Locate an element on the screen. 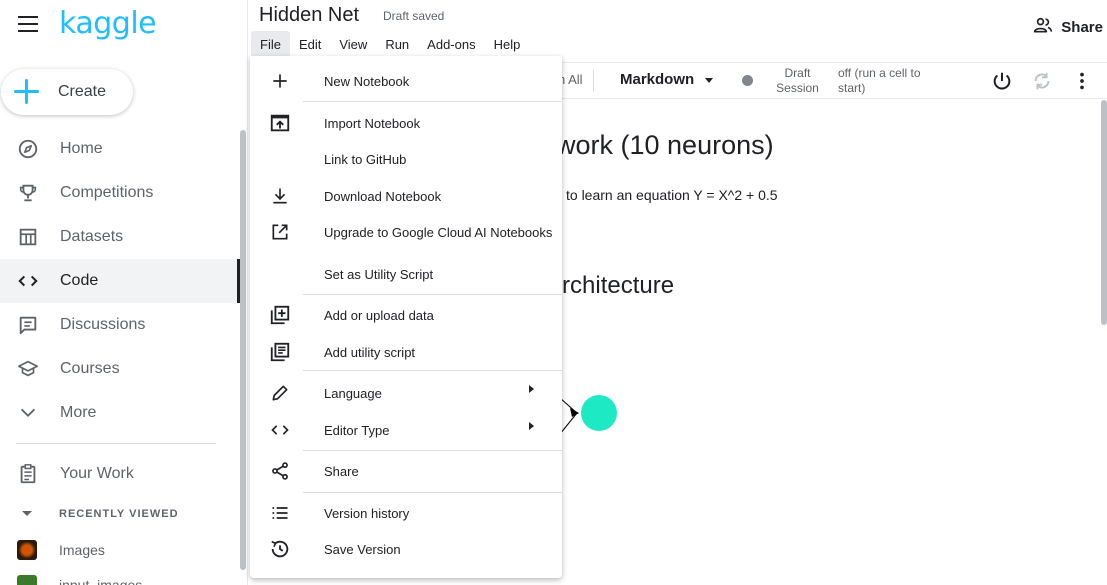 The width and height of the screenshot is (1107, 585). create-button: Create is located at coordinates (67, 92).